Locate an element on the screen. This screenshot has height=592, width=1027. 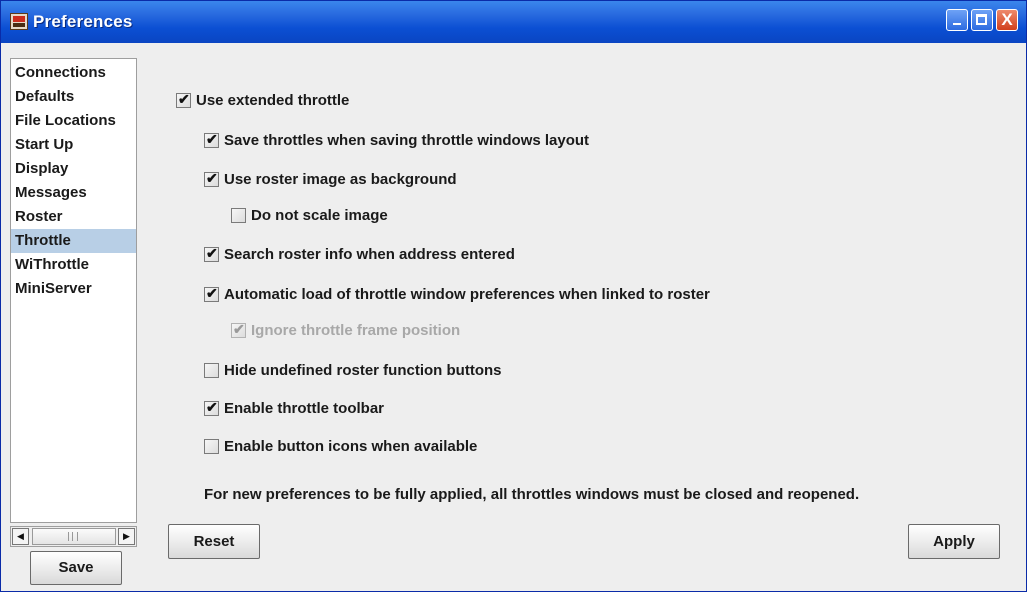
sidebar-horizontal-scrollbar: ◀ ▶ is located at coordinates (73, 536).